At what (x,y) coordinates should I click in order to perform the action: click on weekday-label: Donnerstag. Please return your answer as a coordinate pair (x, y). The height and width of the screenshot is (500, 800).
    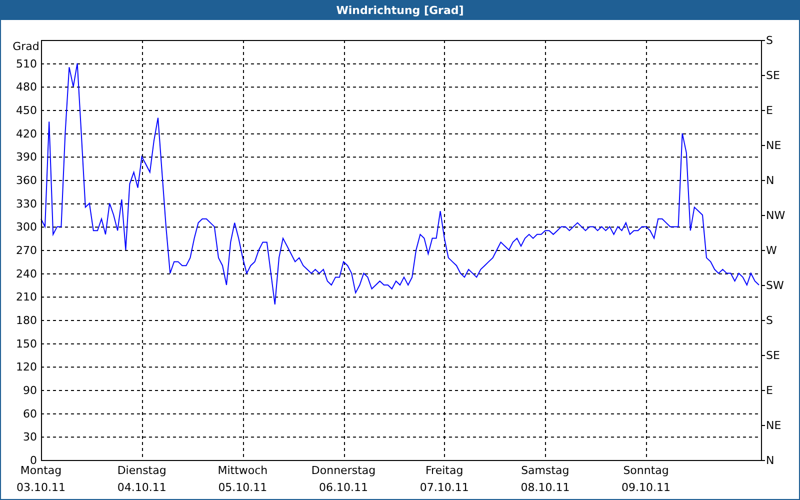
    Looking at the image, I should click on (343, 470).